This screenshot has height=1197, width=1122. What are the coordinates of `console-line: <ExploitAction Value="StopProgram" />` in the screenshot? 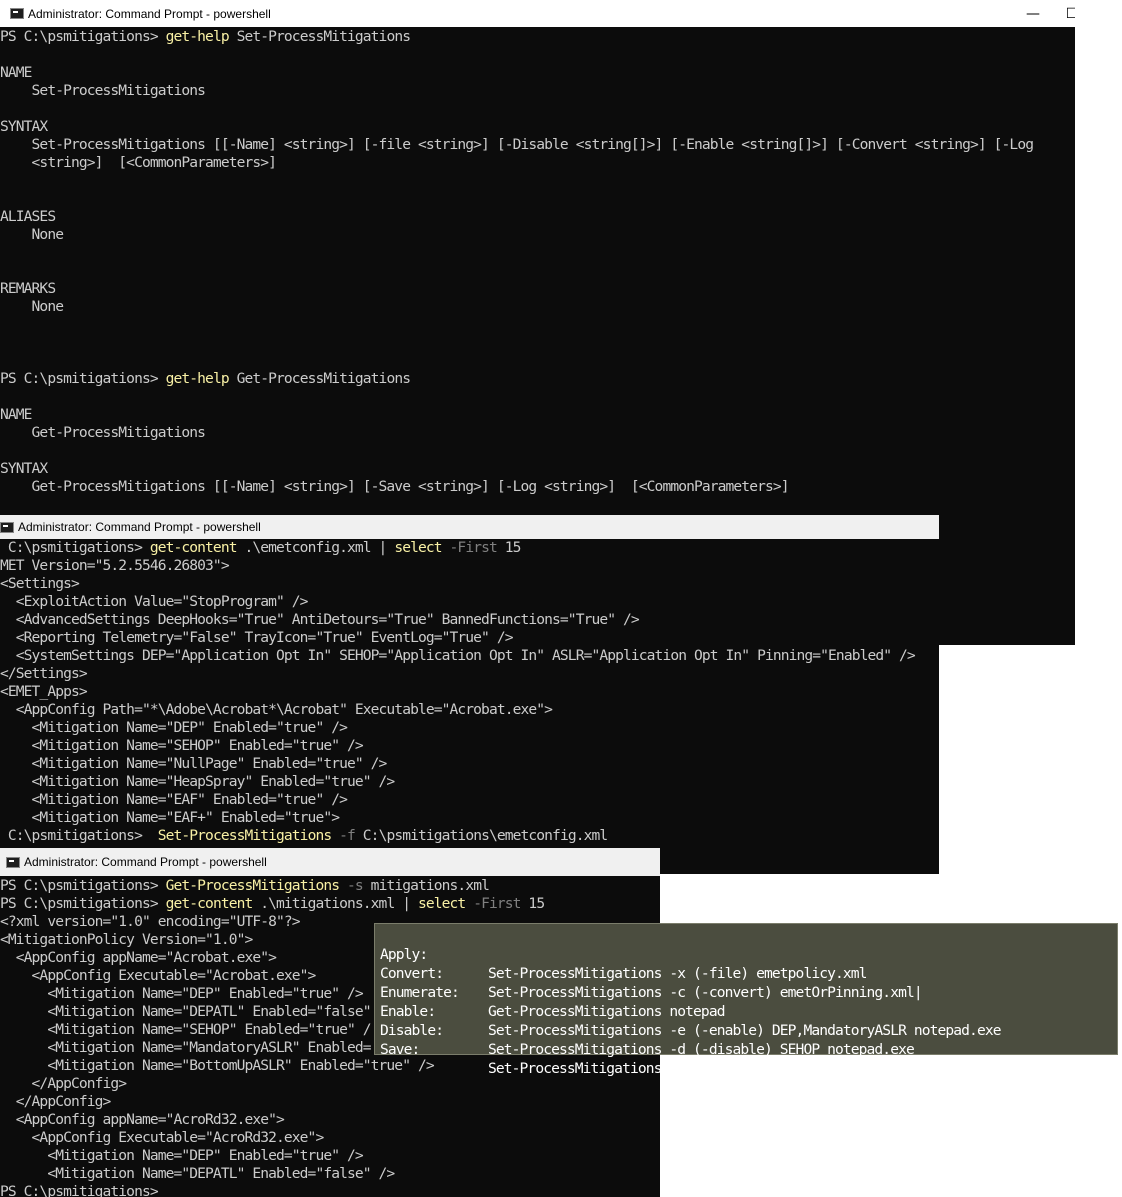 It's located at (154, 602).